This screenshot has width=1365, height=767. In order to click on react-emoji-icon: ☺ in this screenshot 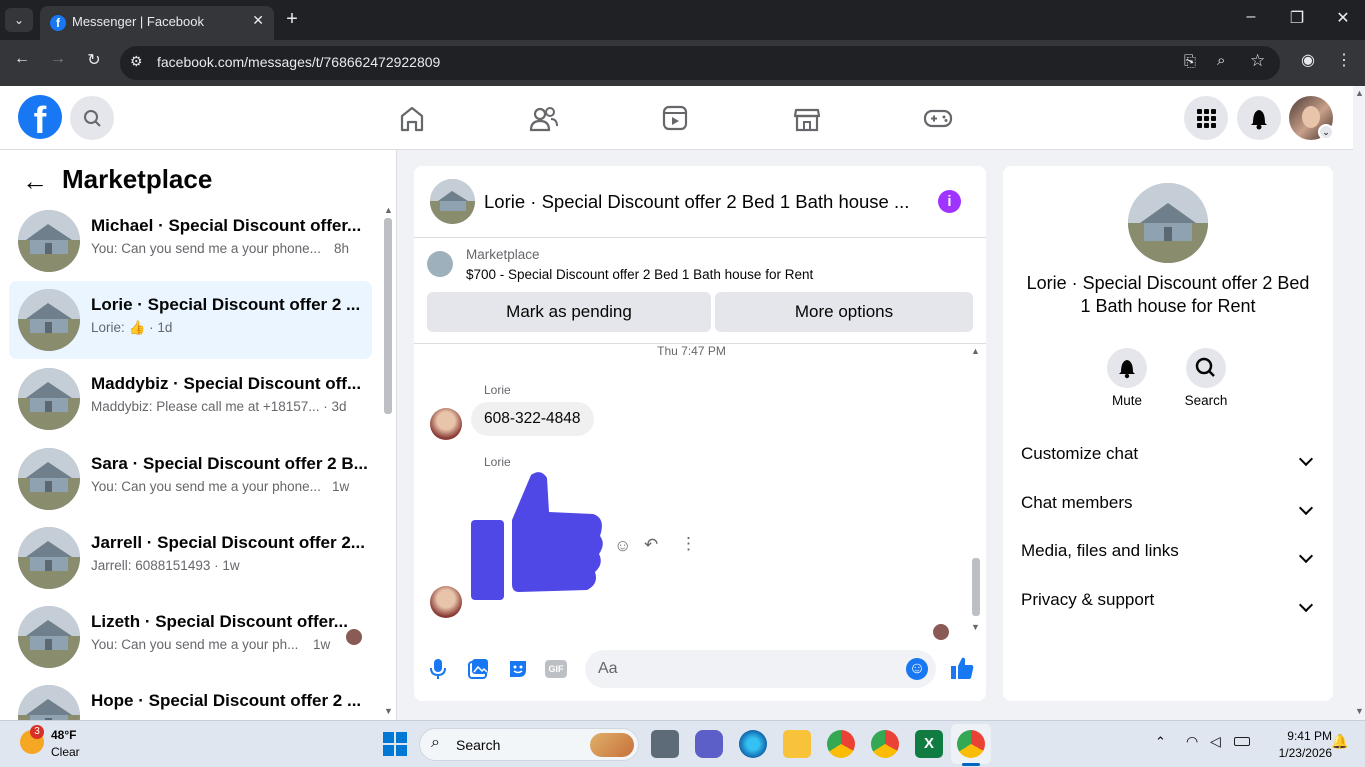, I will do `click(622, 546)`.